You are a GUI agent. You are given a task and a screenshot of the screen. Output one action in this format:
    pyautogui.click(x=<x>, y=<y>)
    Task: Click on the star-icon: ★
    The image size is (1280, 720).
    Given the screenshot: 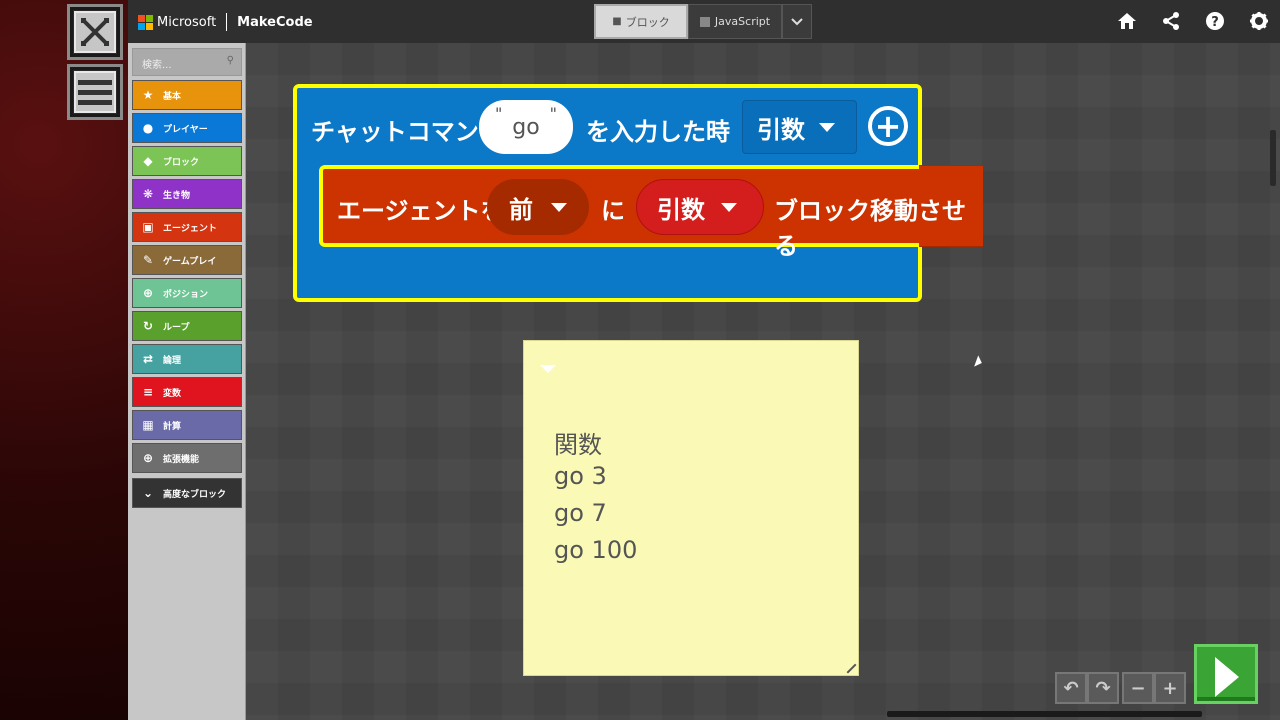 What is the action you would take?
    pyautogui.click(x=148, y=95)
    